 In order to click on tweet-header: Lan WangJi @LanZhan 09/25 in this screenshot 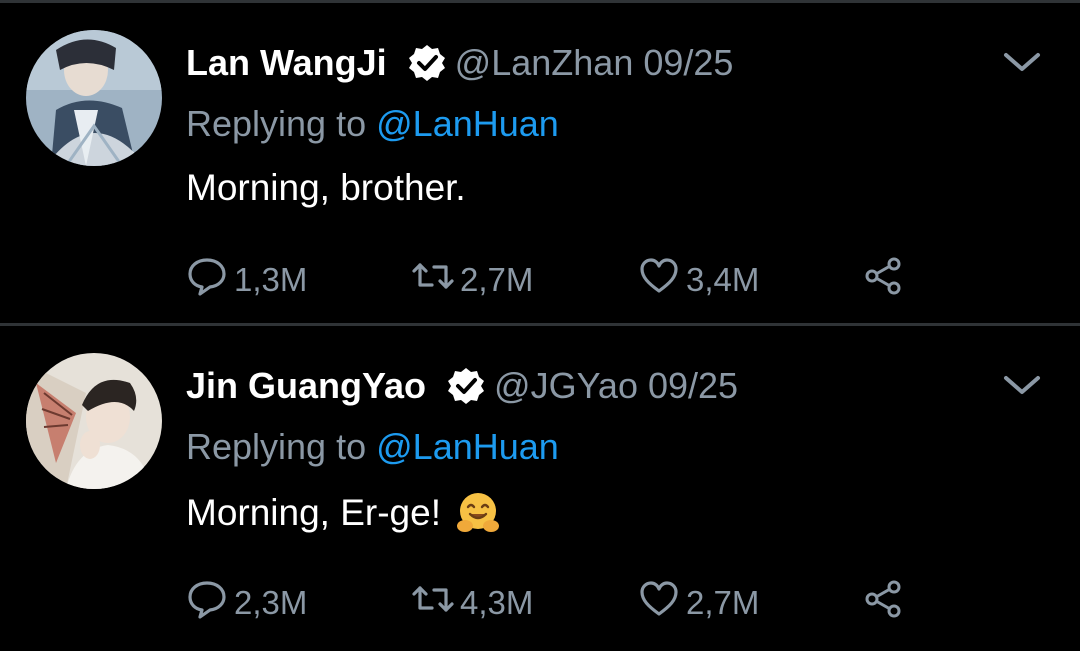, I will do `click(459, 63)`.